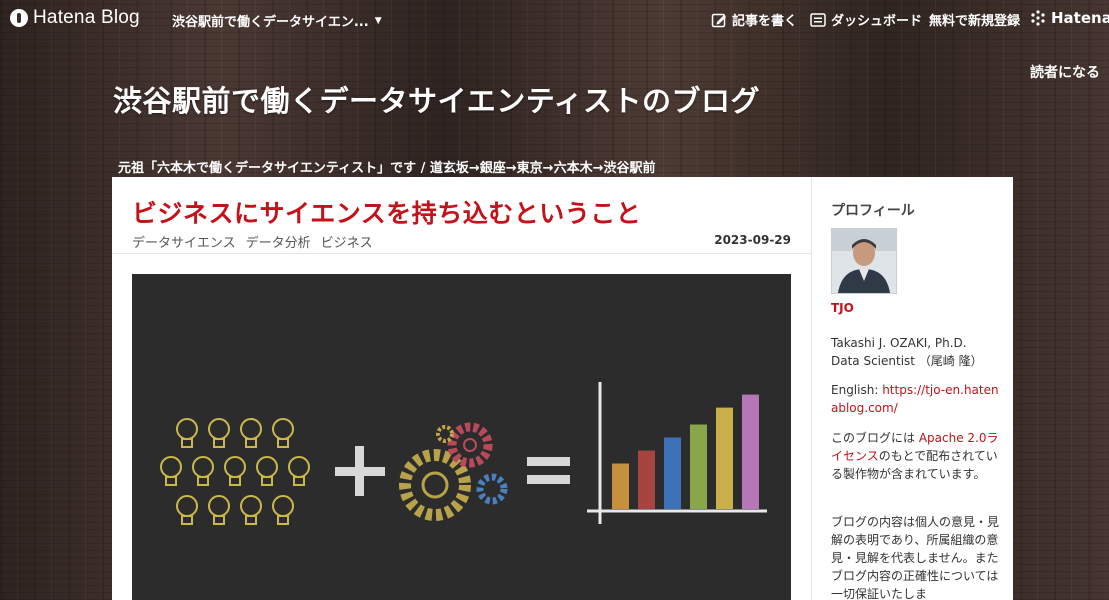 This screenshot has height=600, width=1109. What do you see at coordinates (19, 18) in the screenshot?
I see `hatena-blog-icon` at bounding box center [19, 18].